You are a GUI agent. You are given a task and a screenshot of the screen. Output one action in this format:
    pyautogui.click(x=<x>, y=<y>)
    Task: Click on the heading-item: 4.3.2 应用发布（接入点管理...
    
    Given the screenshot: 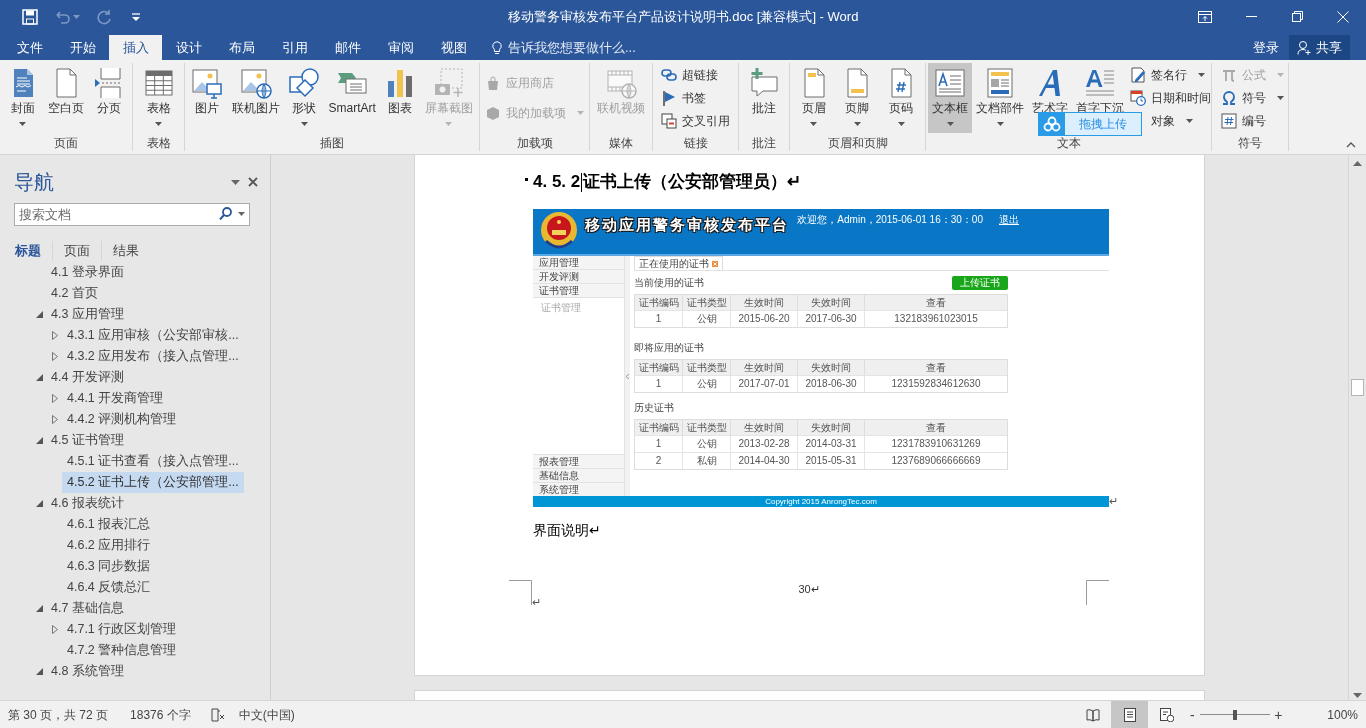 What is the action you would take?
    pyautogui.click(x=153, y=356)
    